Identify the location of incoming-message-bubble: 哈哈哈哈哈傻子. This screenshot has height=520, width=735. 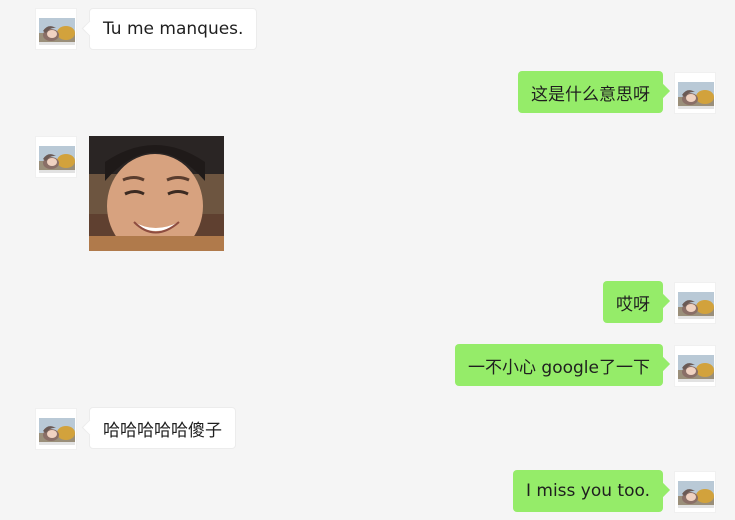
(162, 428).